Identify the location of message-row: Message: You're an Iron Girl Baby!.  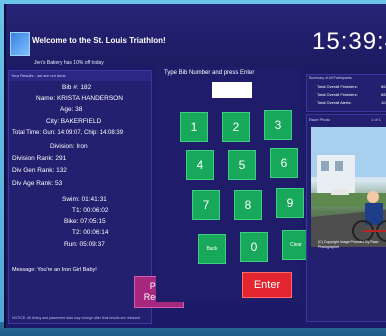
(54, 270).